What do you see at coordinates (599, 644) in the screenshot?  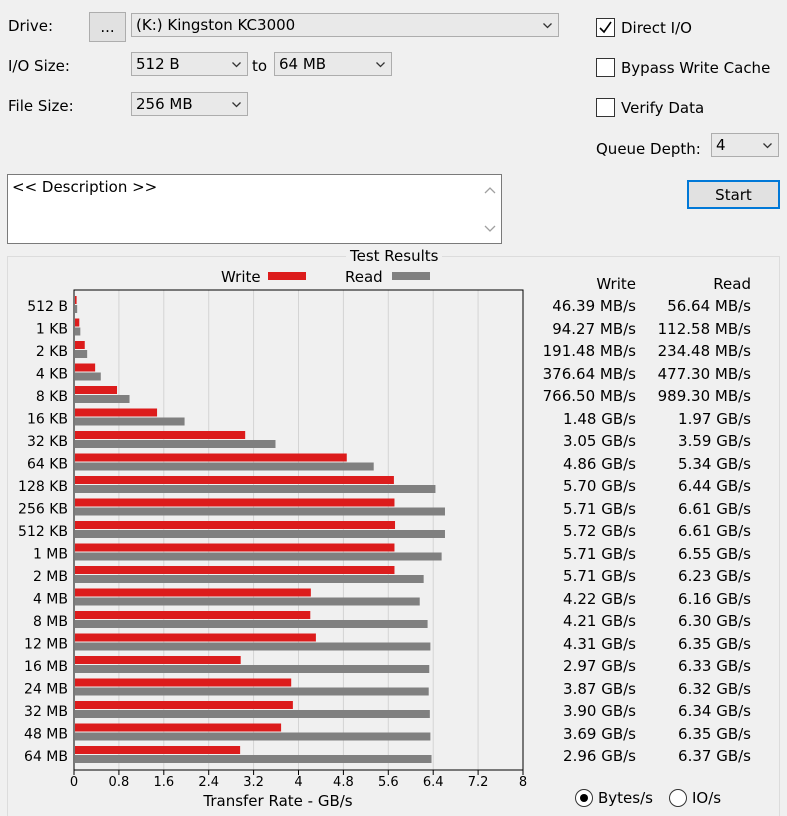 I see `write-value: 4.31 GB/s` at bounding box center [599, 644].